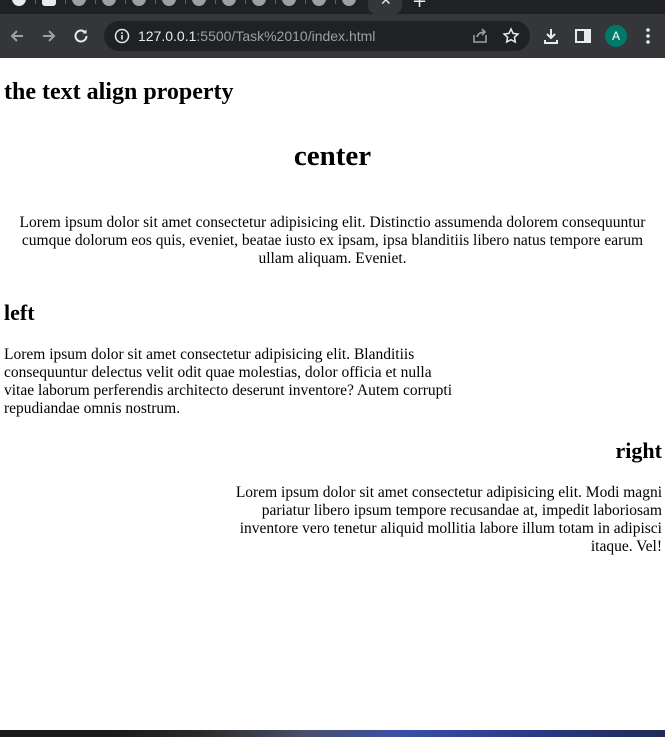 The height and width of the screenshot is (737, 665). I want to click on back-button, so click(17, 36).